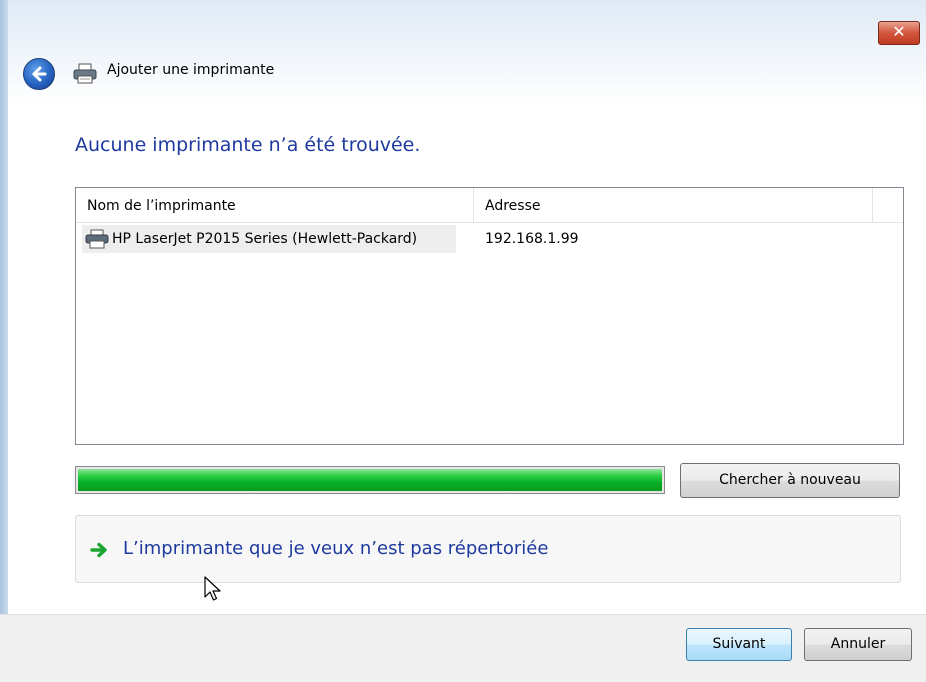 The image size is (926, 682). I want to click on column-header-printer-name: Nom de l’imprimante, so click(275, 205).